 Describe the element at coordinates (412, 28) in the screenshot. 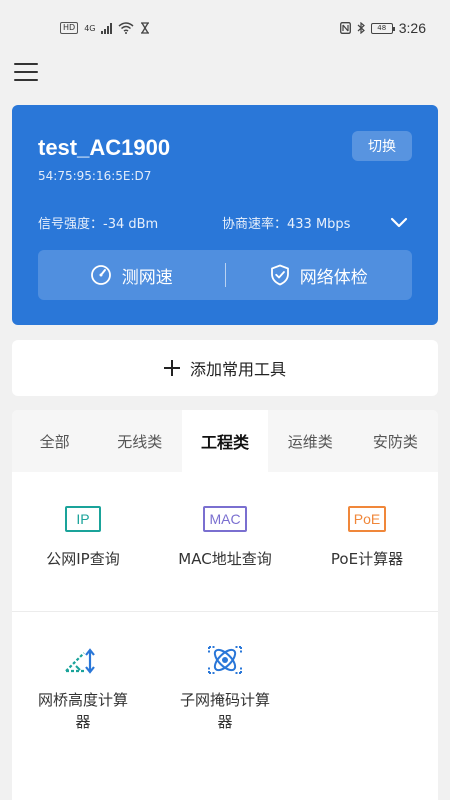

I see `status-time: 3:26` at that location.